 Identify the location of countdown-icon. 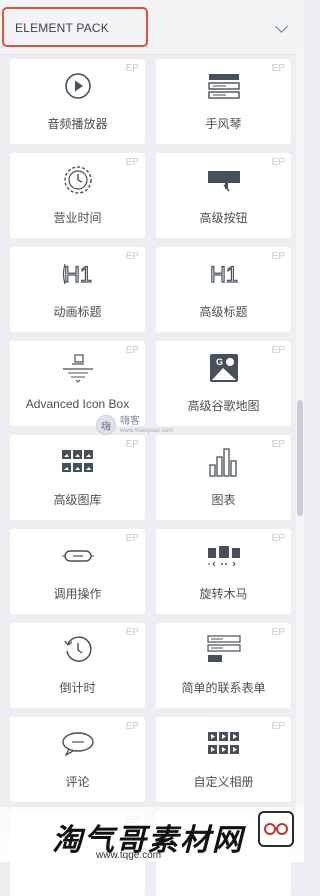
(78, 650).